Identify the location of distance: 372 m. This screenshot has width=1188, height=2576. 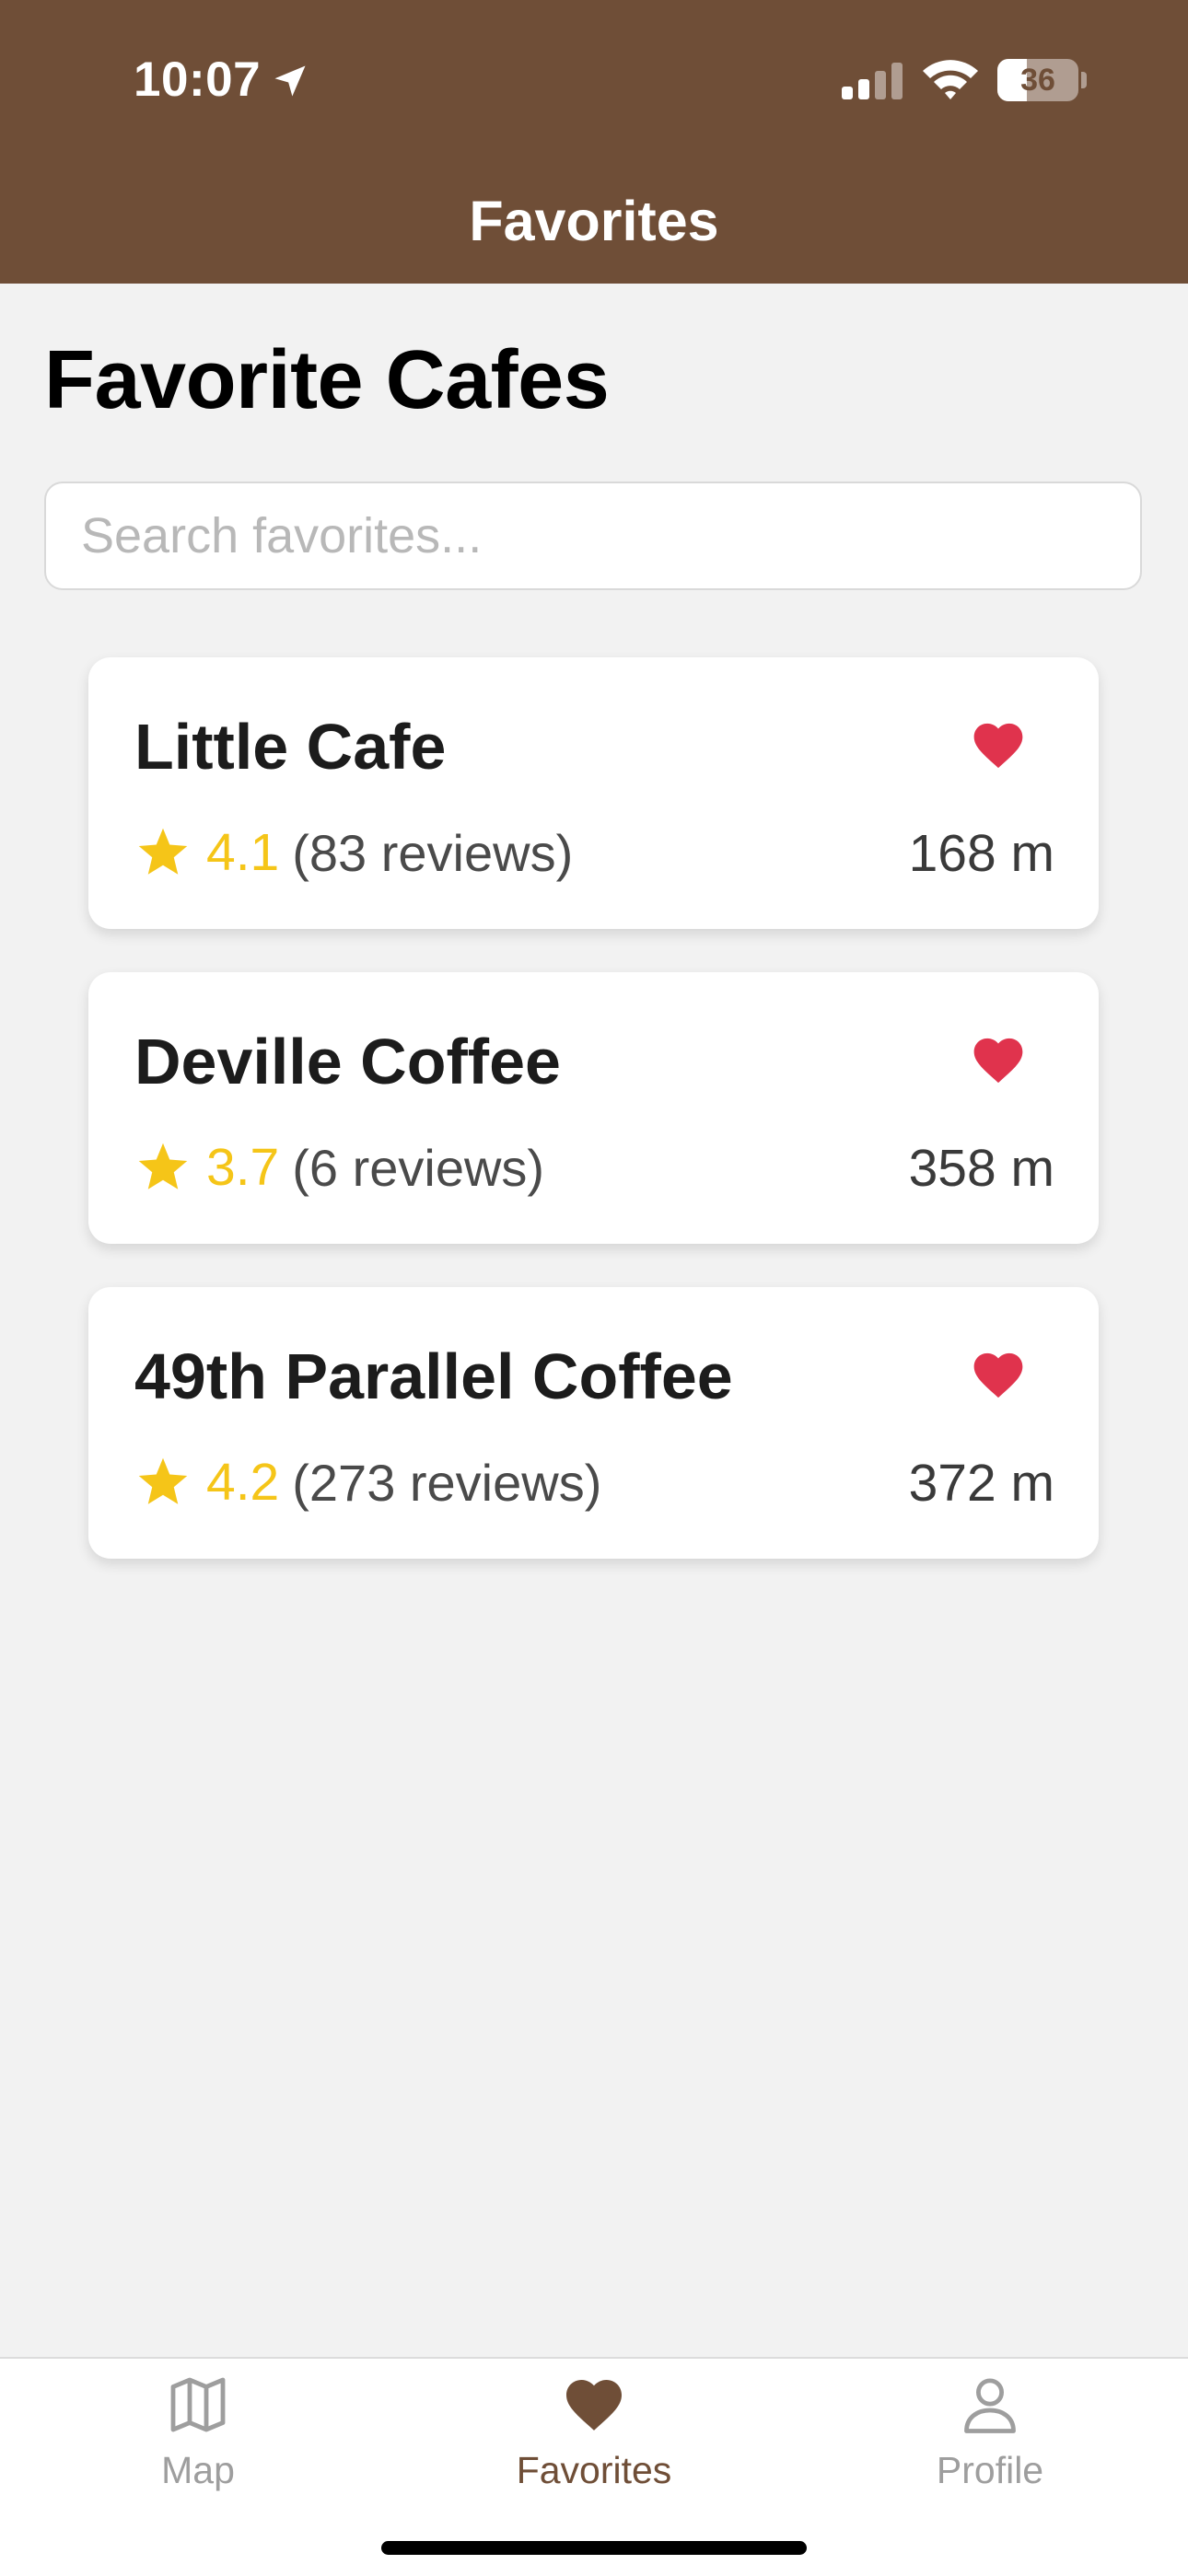
(981, 1483).